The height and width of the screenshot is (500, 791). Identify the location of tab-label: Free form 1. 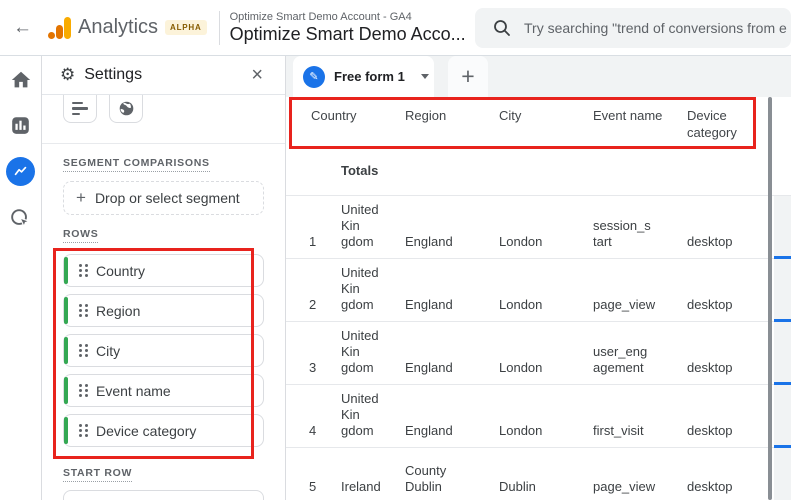
(369, 76).